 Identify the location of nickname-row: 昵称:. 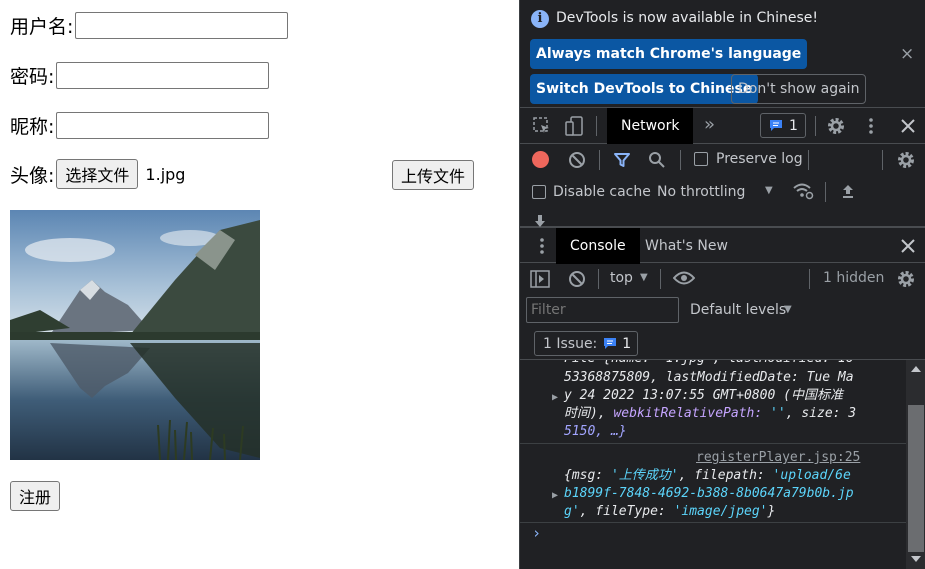
(140, 125).